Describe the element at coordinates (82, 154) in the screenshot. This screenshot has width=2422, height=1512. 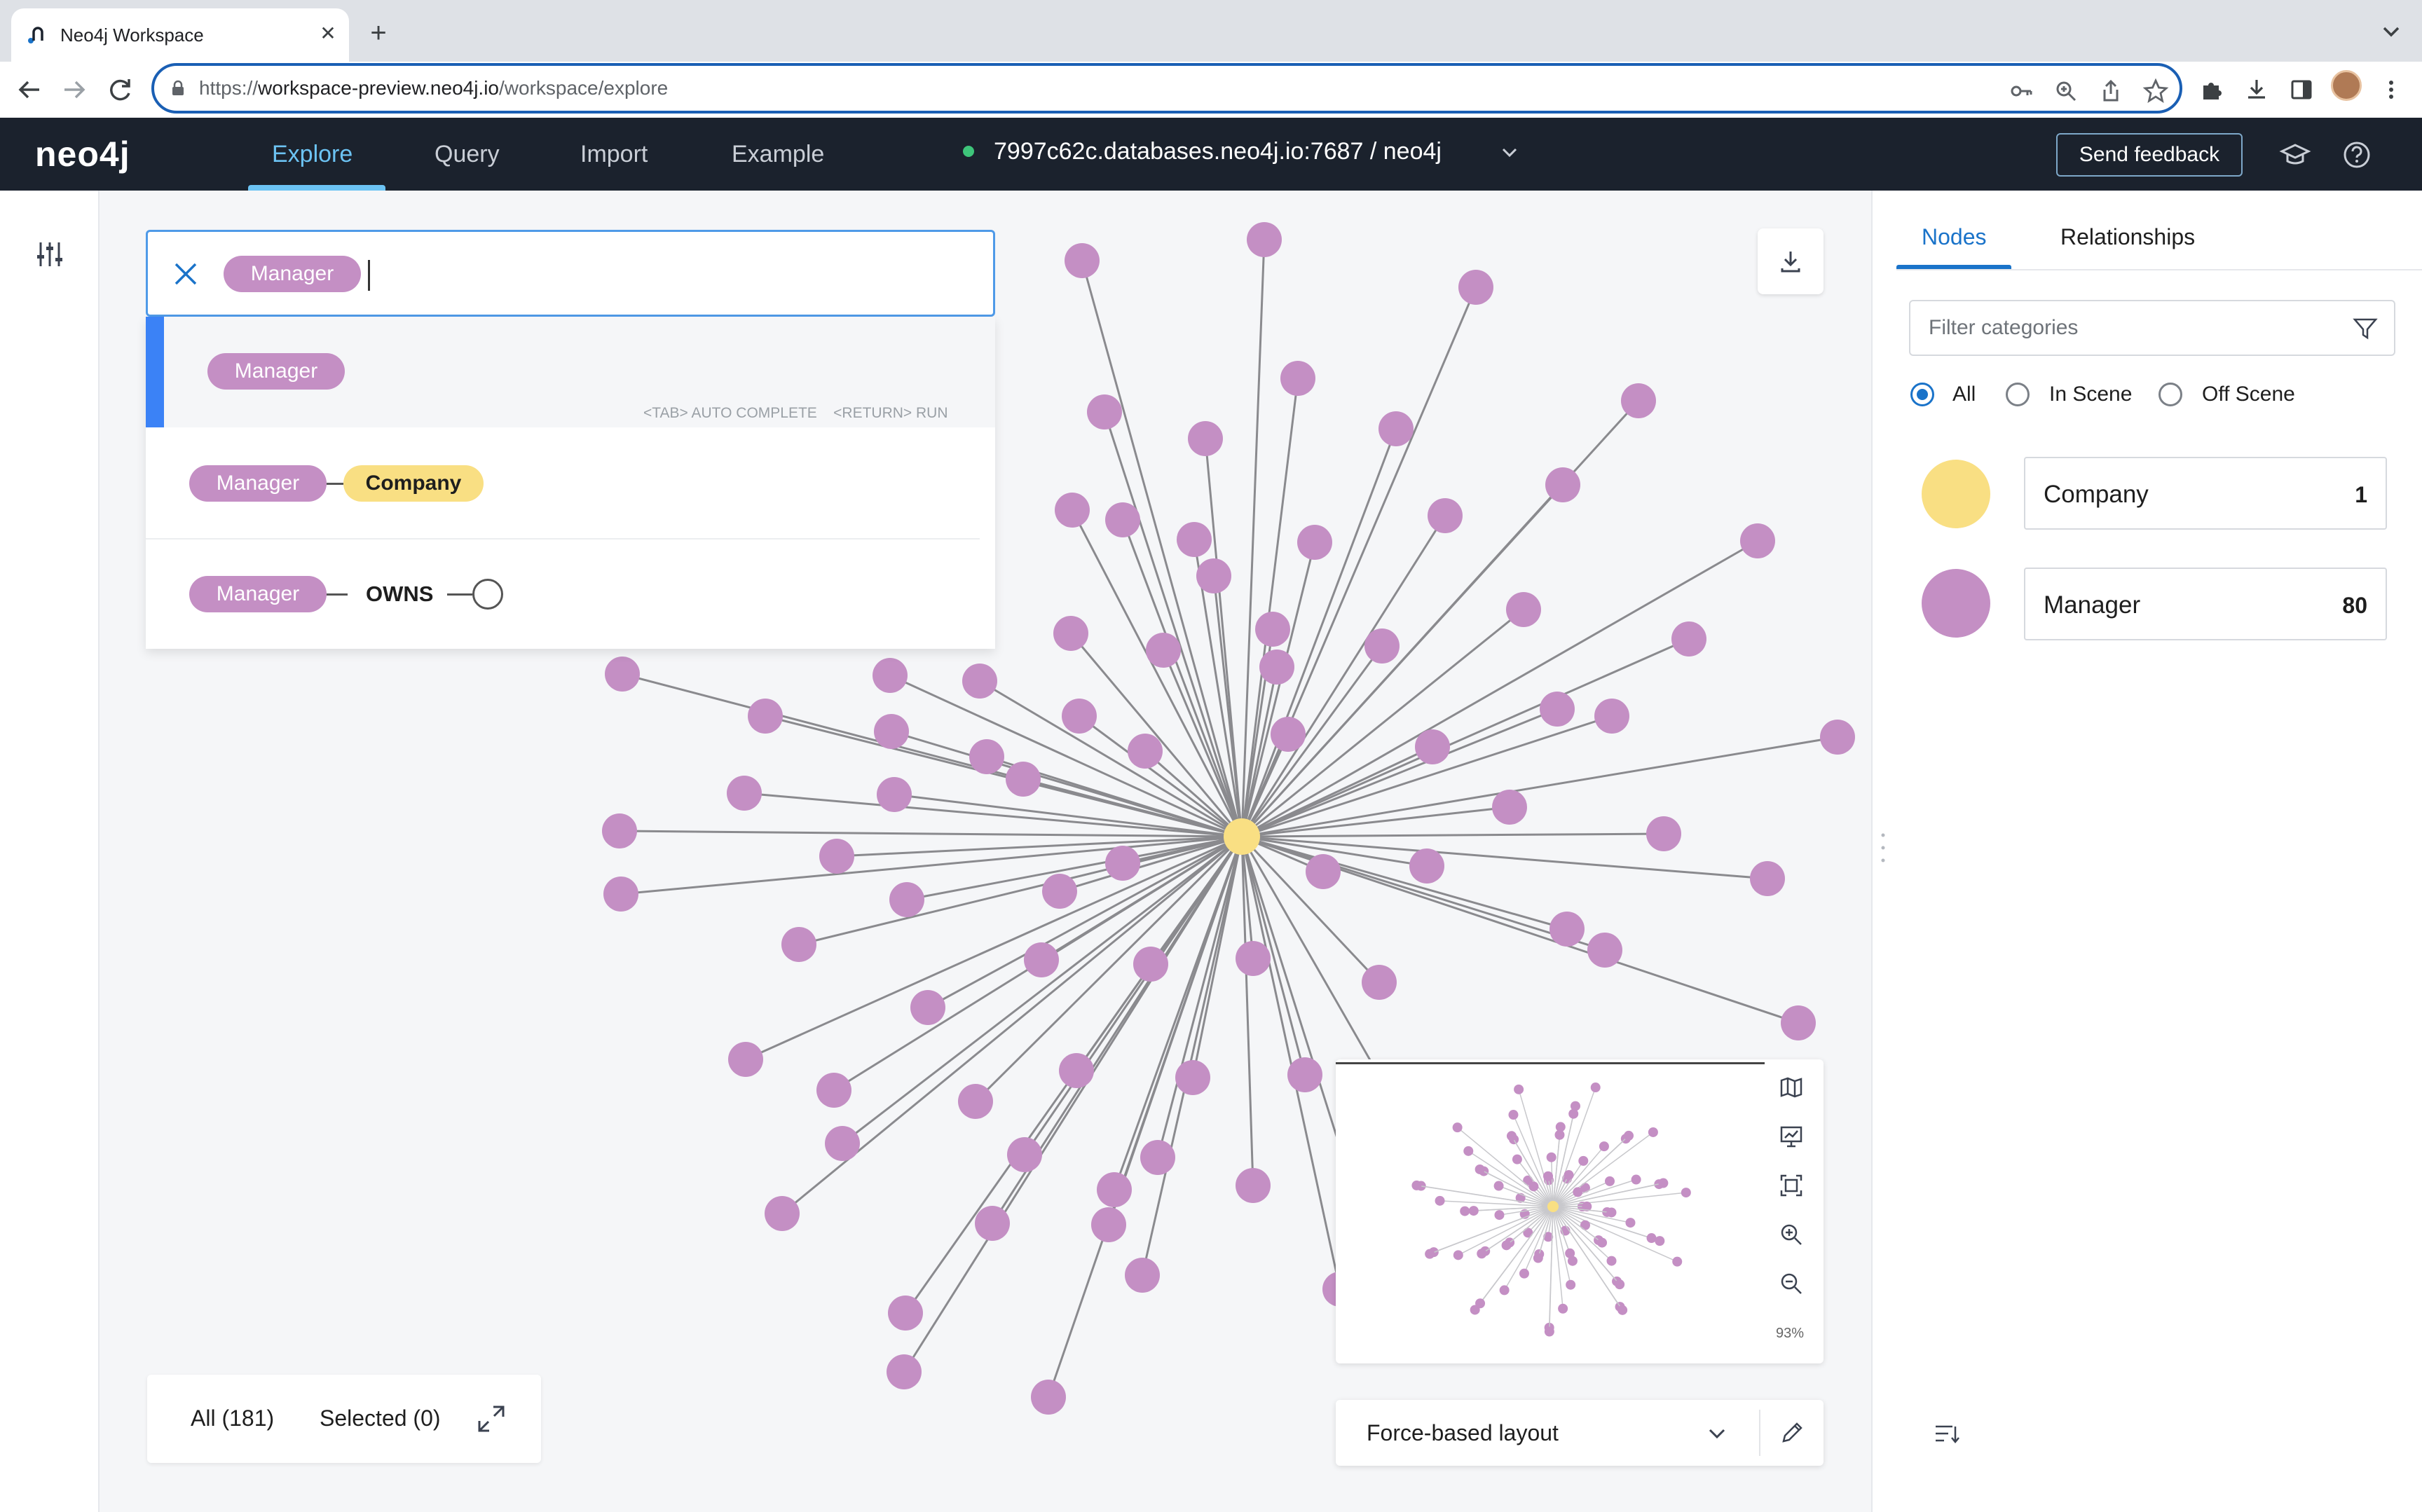
I see `neo4j-logo: neo4j` at that location.